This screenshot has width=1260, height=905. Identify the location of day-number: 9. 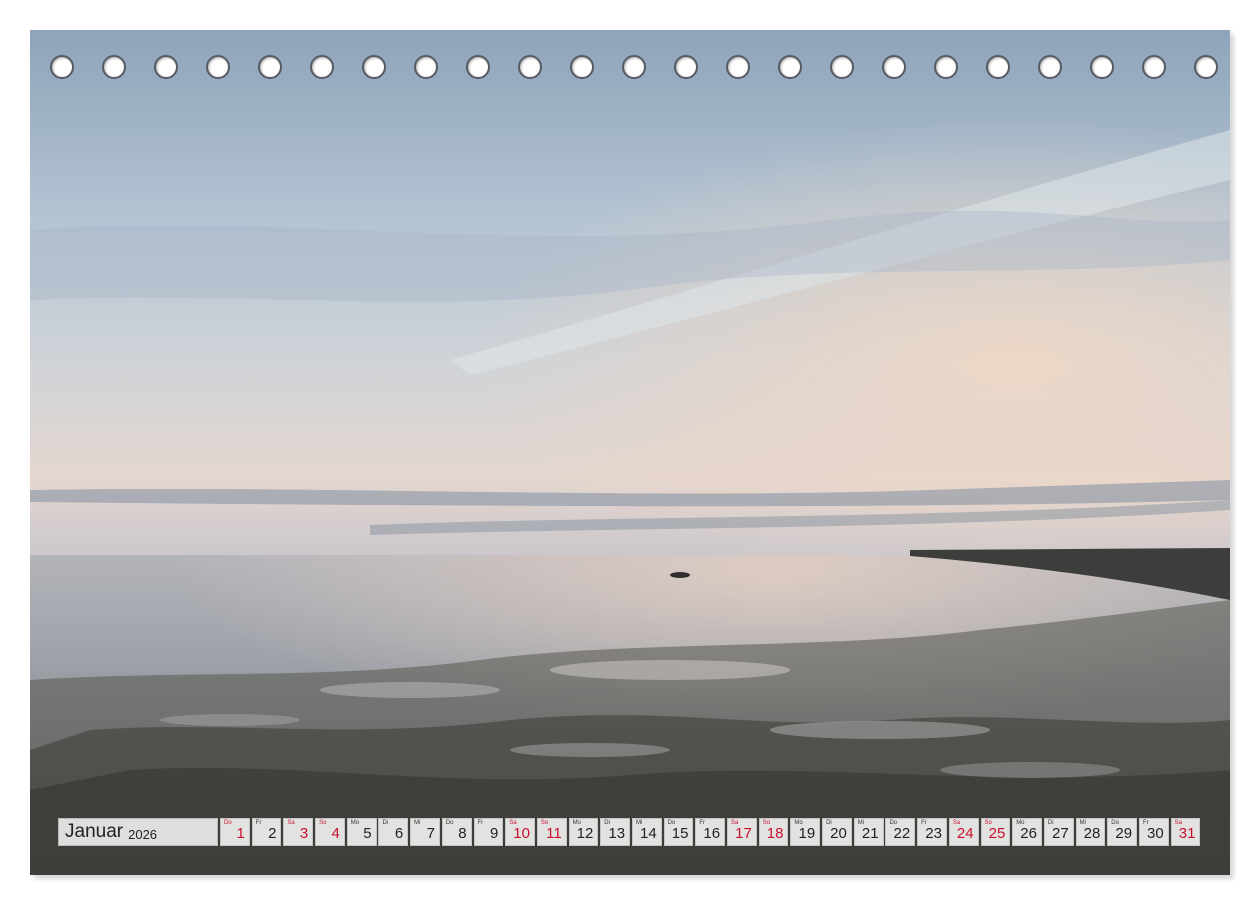
(494, 833).